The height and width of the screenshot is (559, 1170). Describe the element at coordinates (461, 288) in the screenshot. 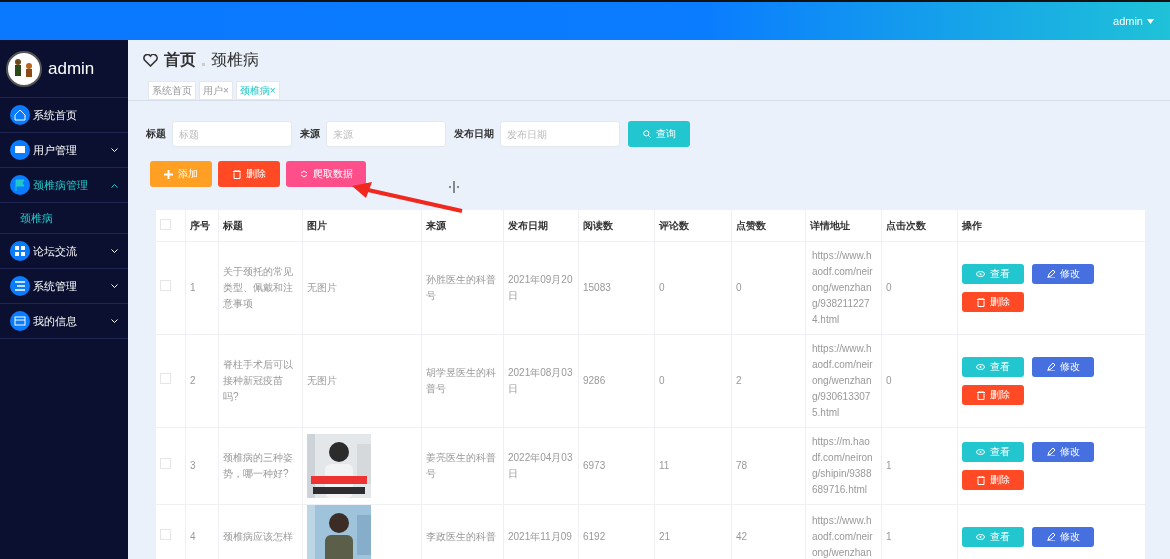

I see `table-cell-text: 孙胜医生的科普号` at that location.